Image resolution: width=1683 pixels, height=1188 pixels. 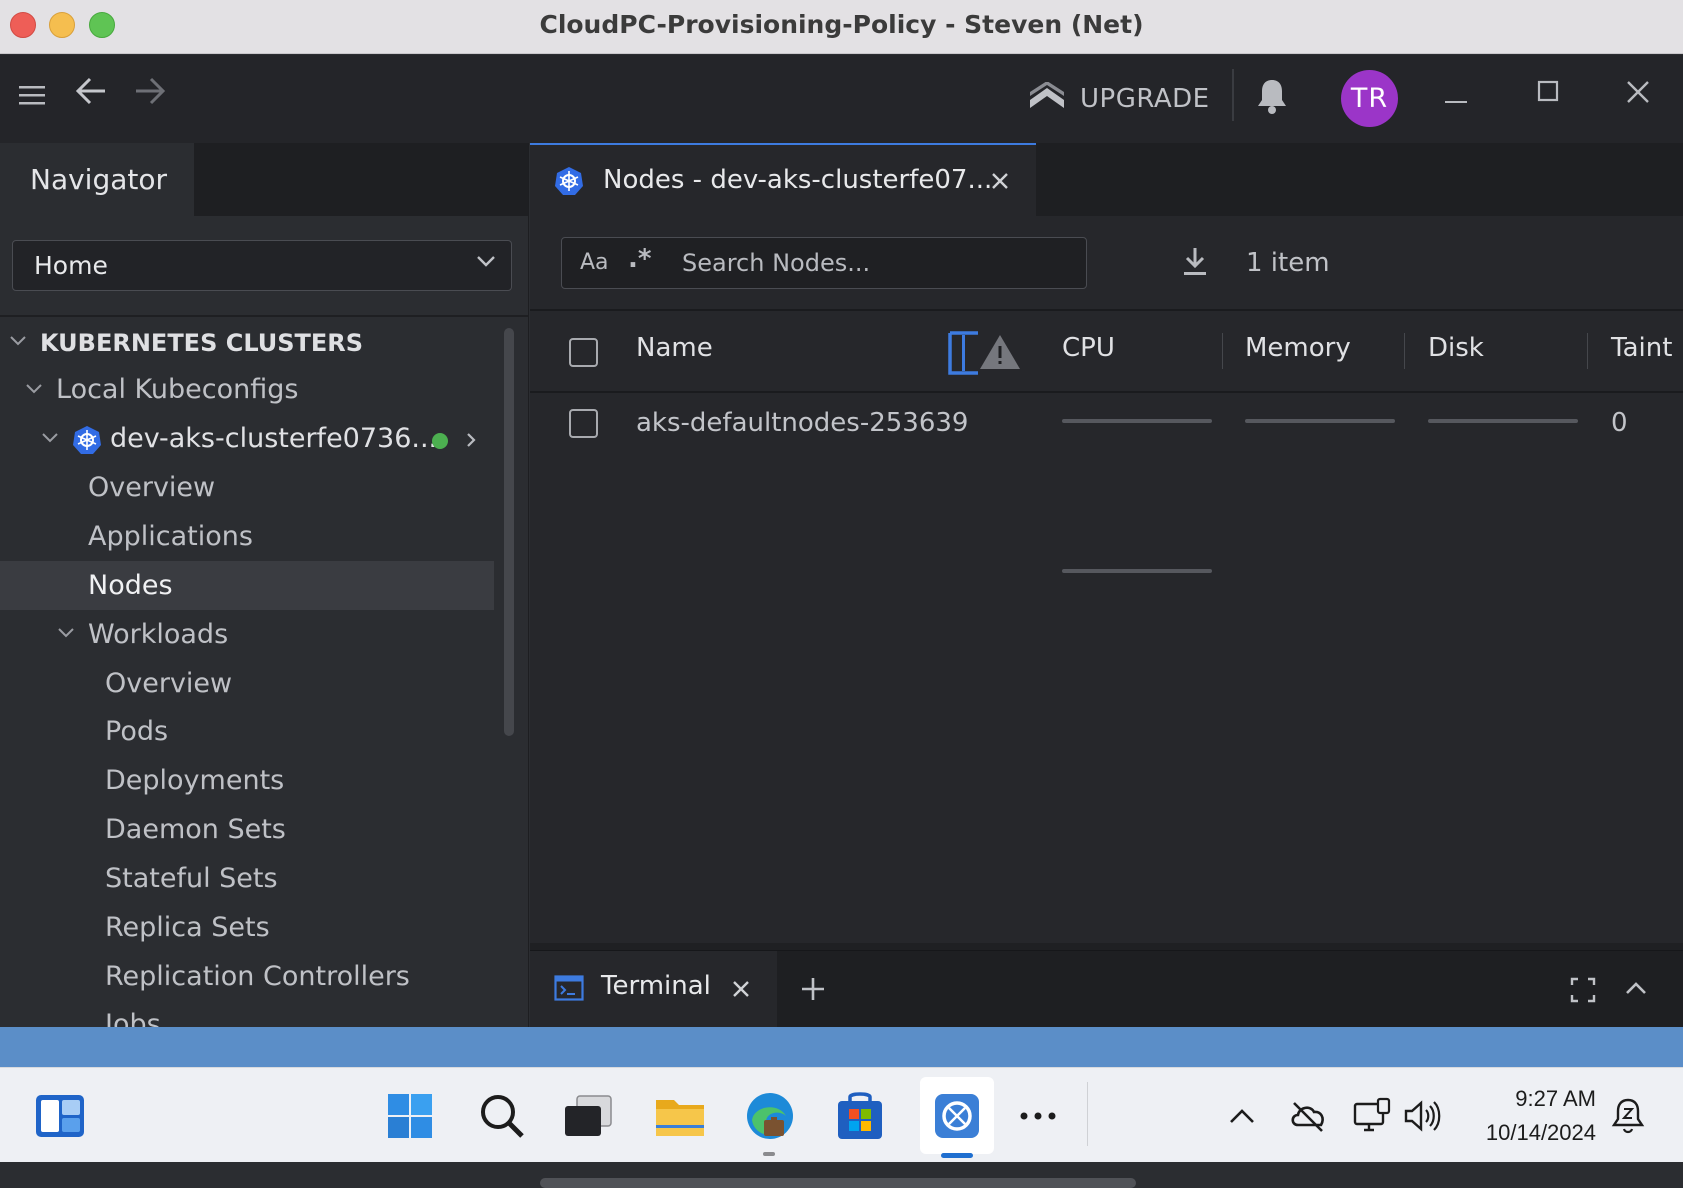 I want to click on topbar-divider, so click(x=1233, y=95).